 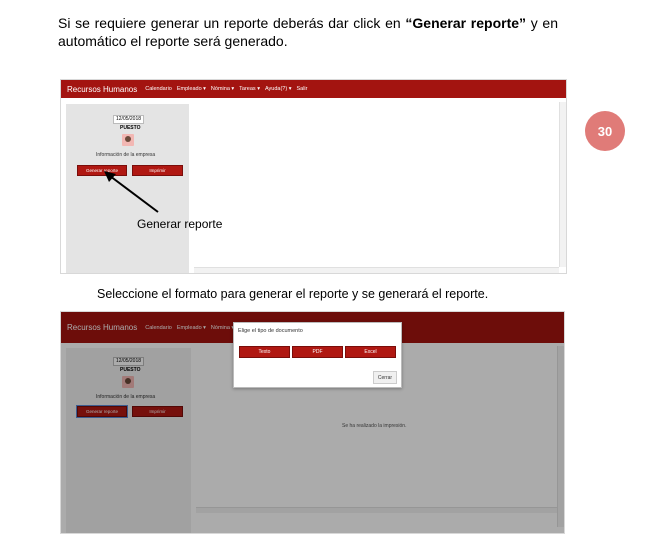 What do you see at coordinates (270, 331) in the screenshot?
I see `dialog-title: Elige el tipo de documento` at bounding box center [270, 331].